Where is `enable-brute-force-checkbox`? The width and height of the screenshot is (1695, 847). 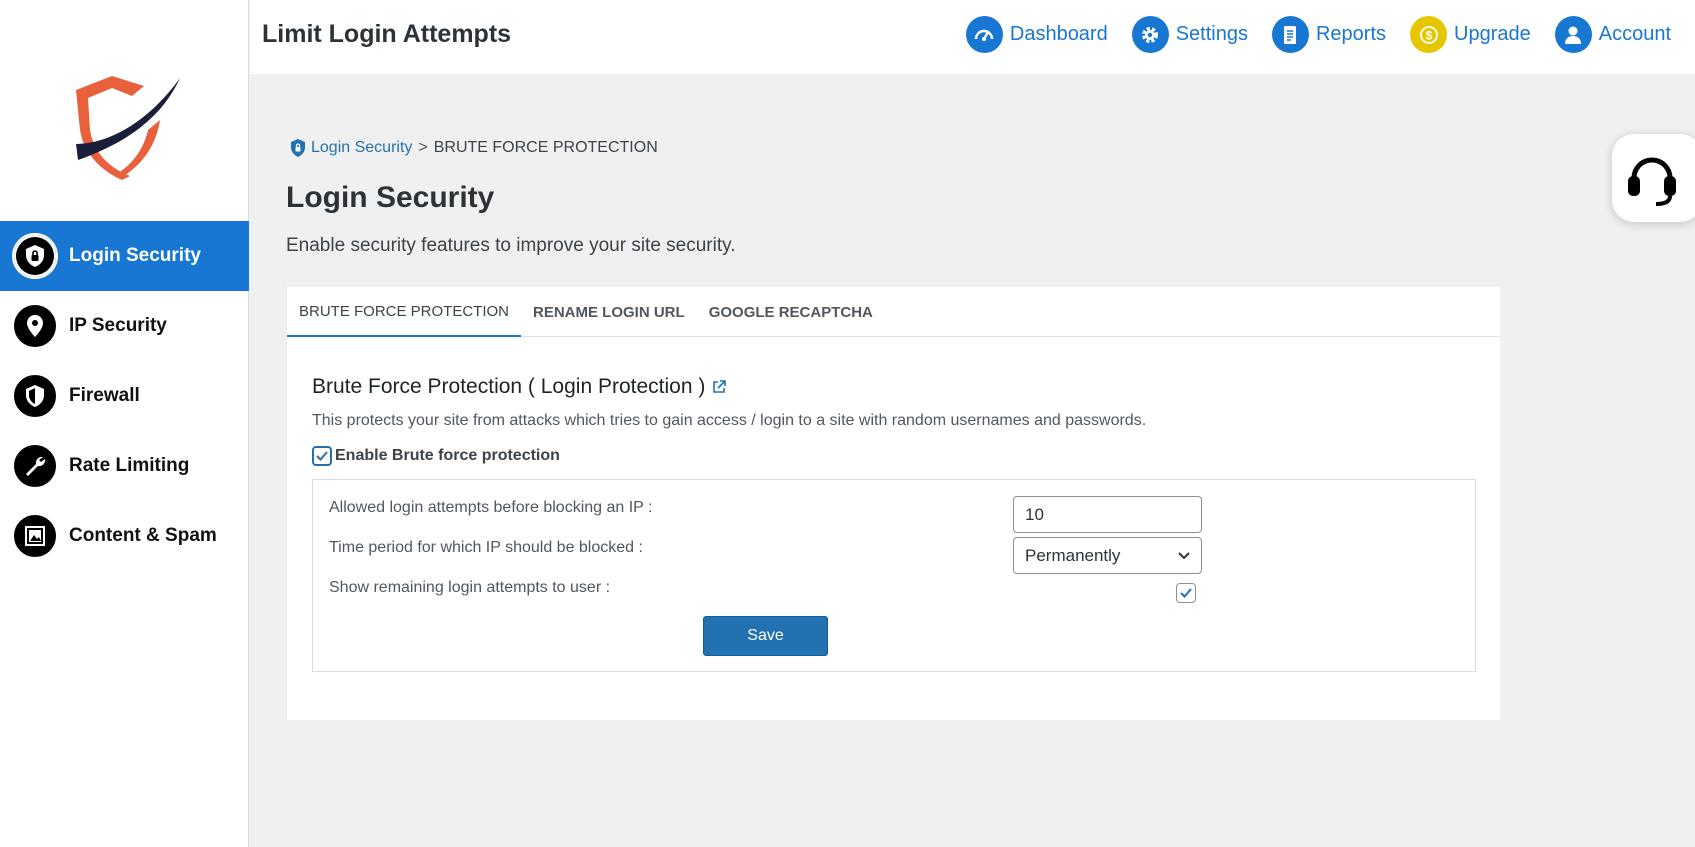
enable-brute-force-checkbox is located at coordinates (322, 456).